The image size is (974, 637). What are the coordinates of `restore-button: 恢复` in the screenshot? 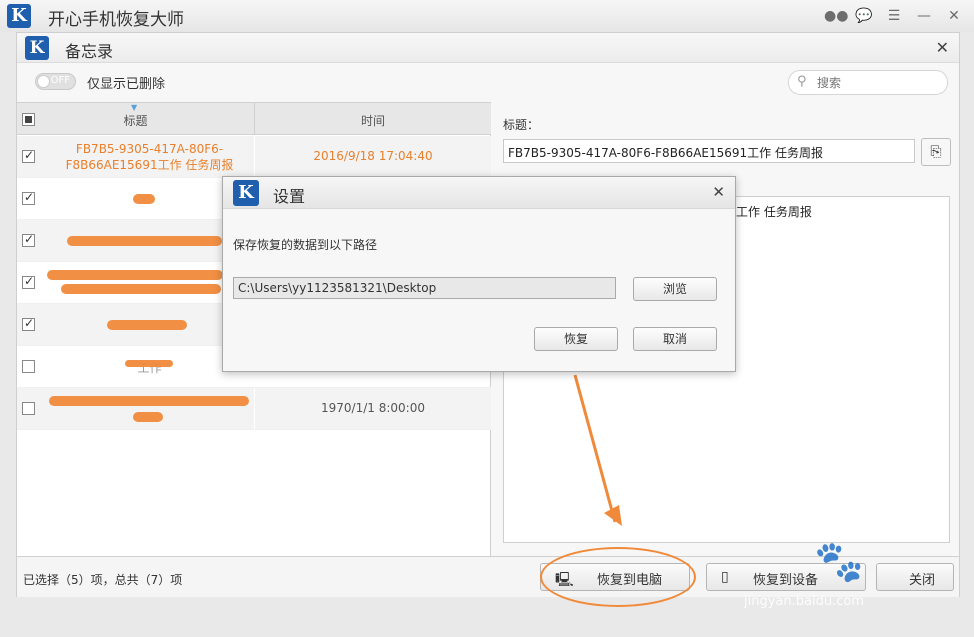 It's located at (576, 339).